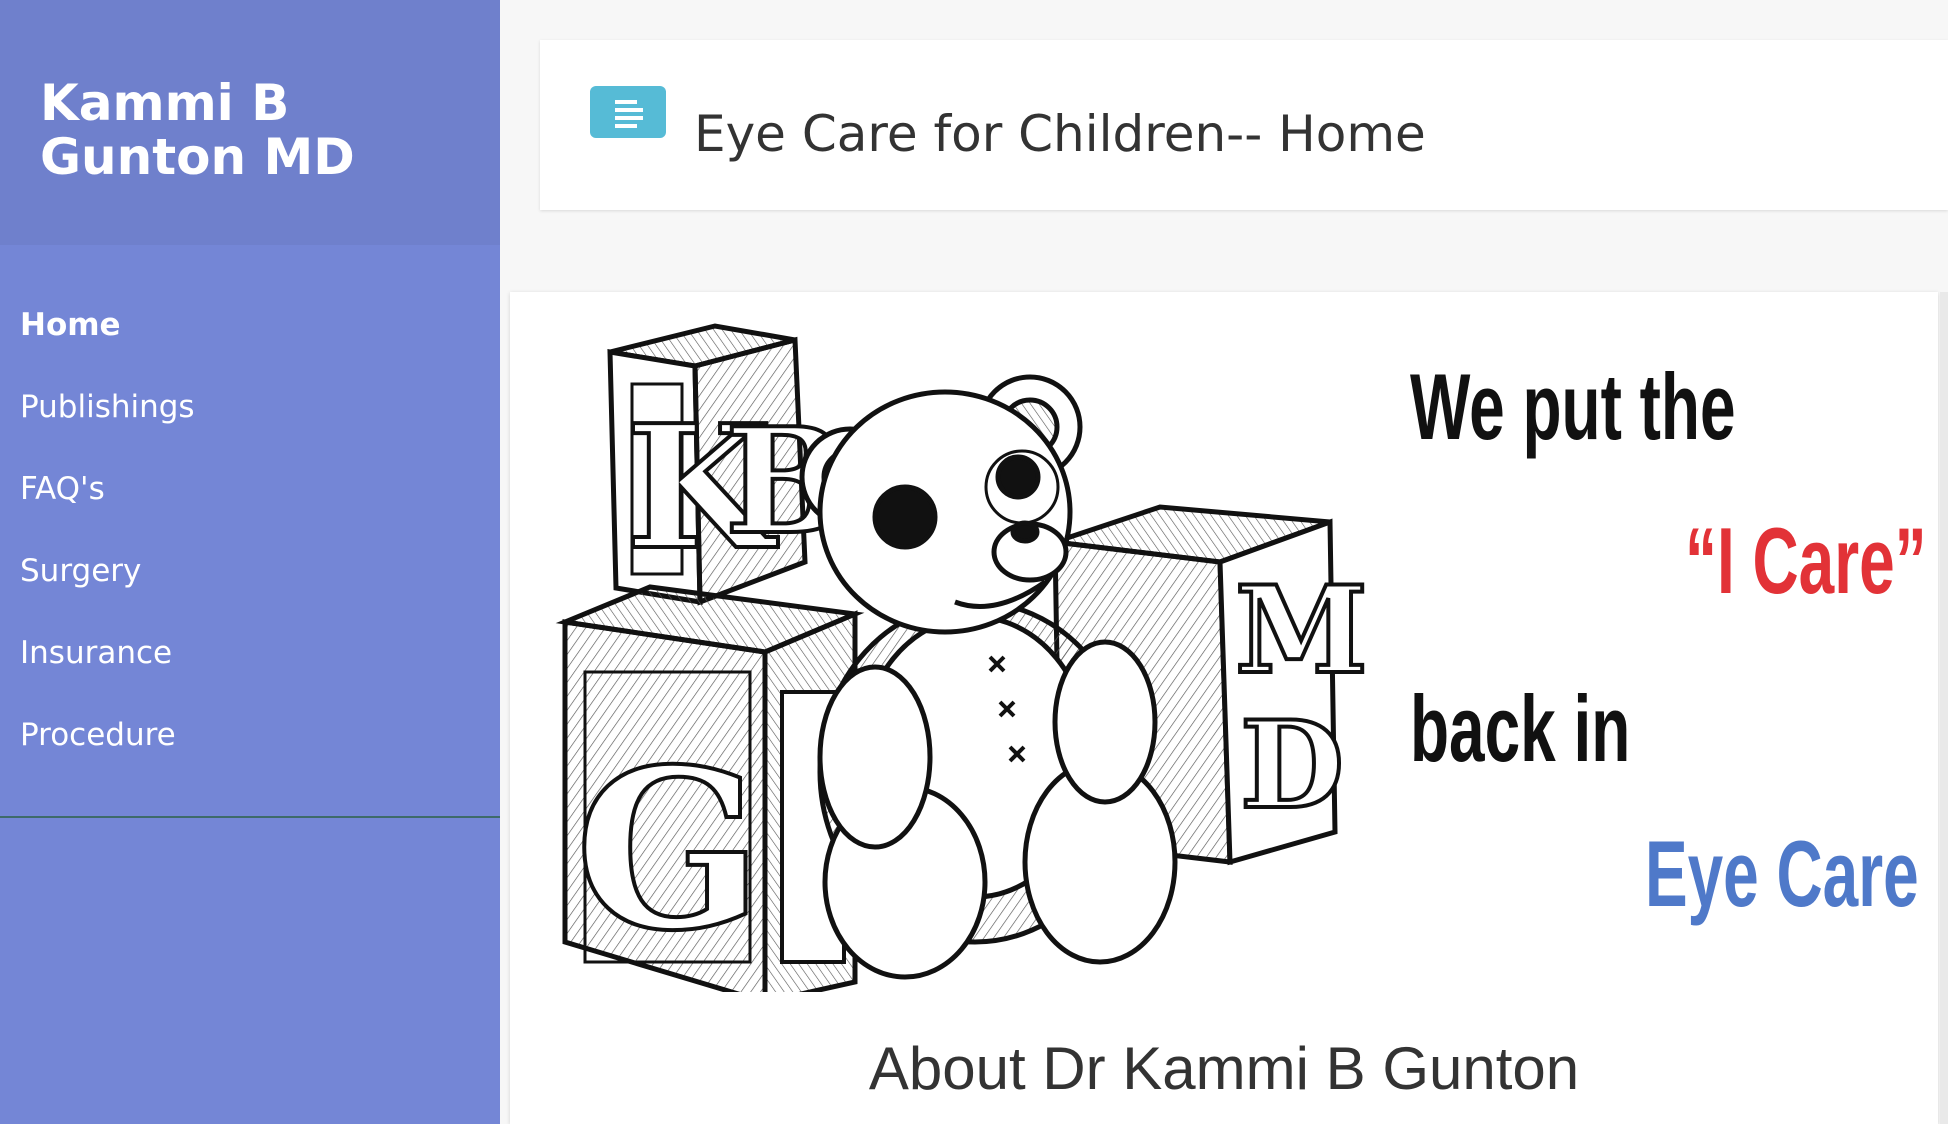 This screenshot has height=1124, width=1948. I want to click on letter-d: D, so click(1292, 765).